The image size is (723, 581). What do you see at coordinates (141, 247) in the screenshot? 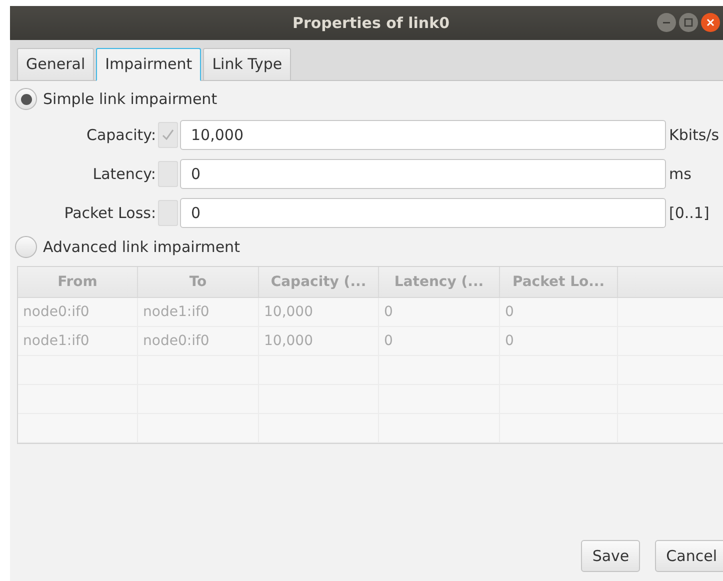
I see `radio-label: Advanced link impairment` at bounding box center [141, 247].